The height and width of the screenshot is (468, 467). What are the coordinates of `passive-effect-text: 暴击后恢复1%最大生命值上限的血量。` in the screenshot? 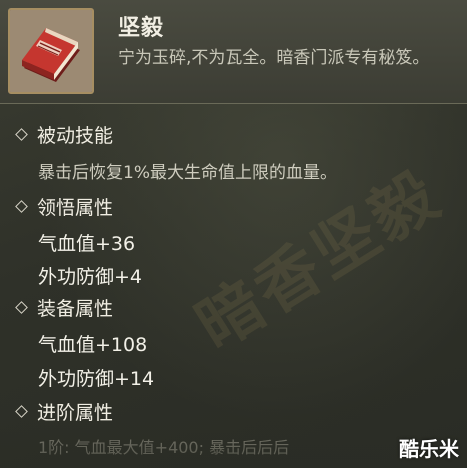 It's located at (187, 173).